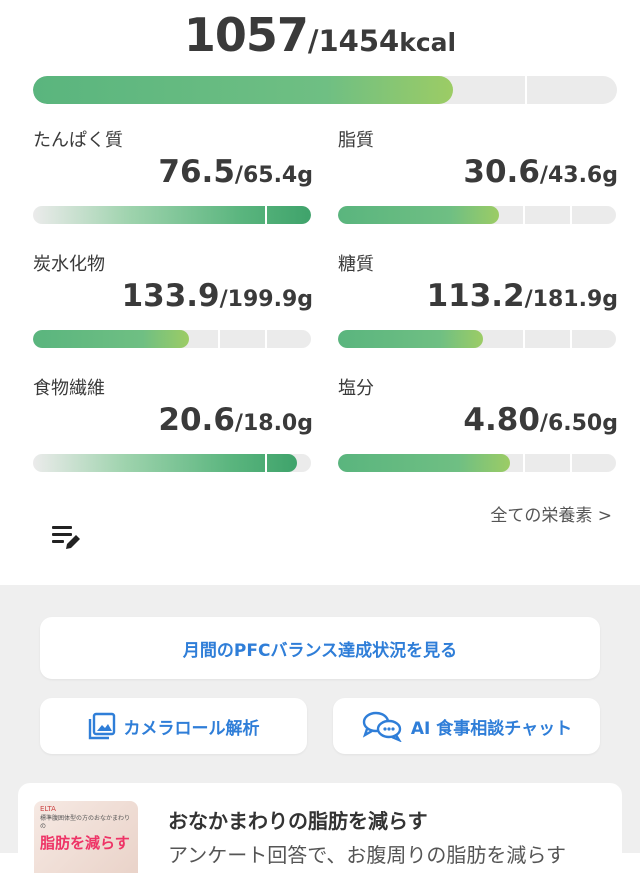 The width and height of the screenshot is (640, 873). What do you see at coordinates (353, 41) in the screenshot?
I see `calorie-target: /1454` at bounding box center [353, 41].